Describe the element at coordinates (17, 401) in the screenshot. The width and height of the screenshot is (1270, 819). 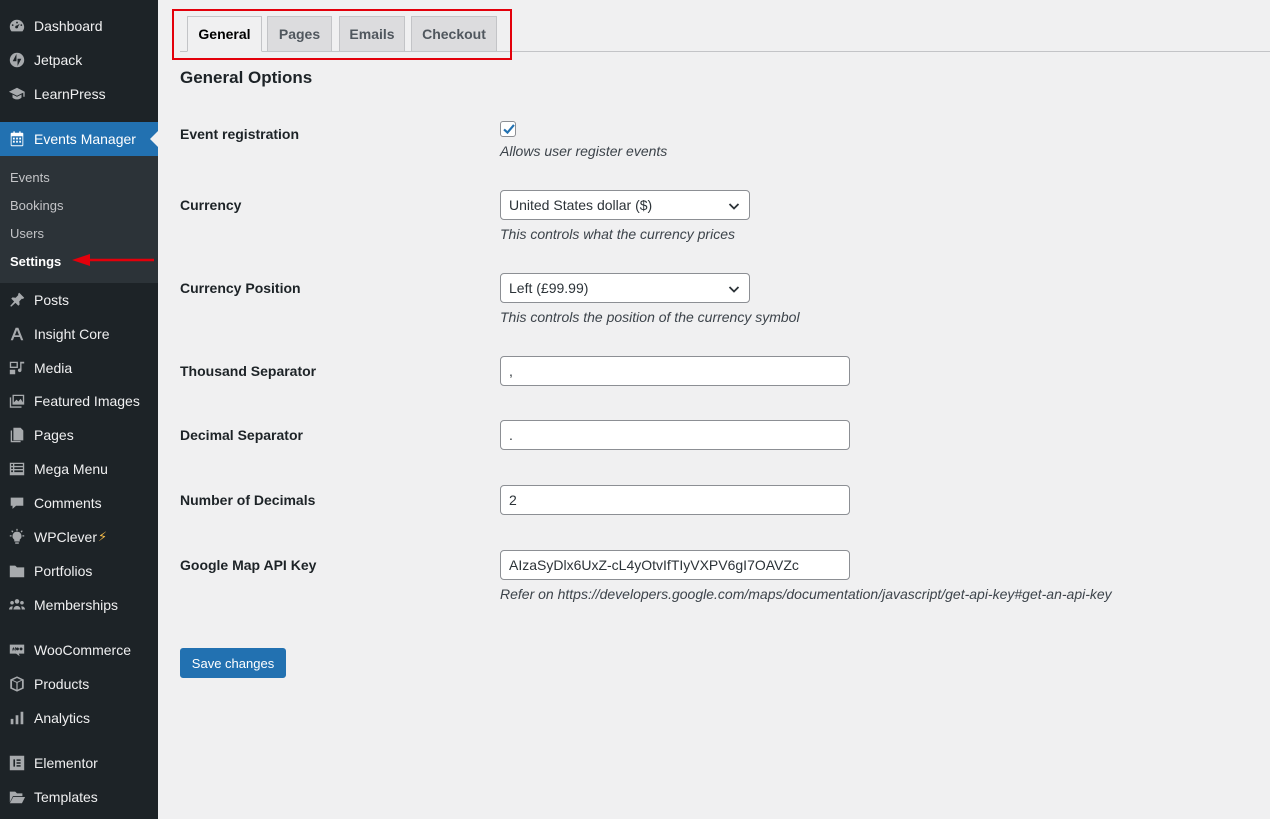
I see `images-icon` at that location.